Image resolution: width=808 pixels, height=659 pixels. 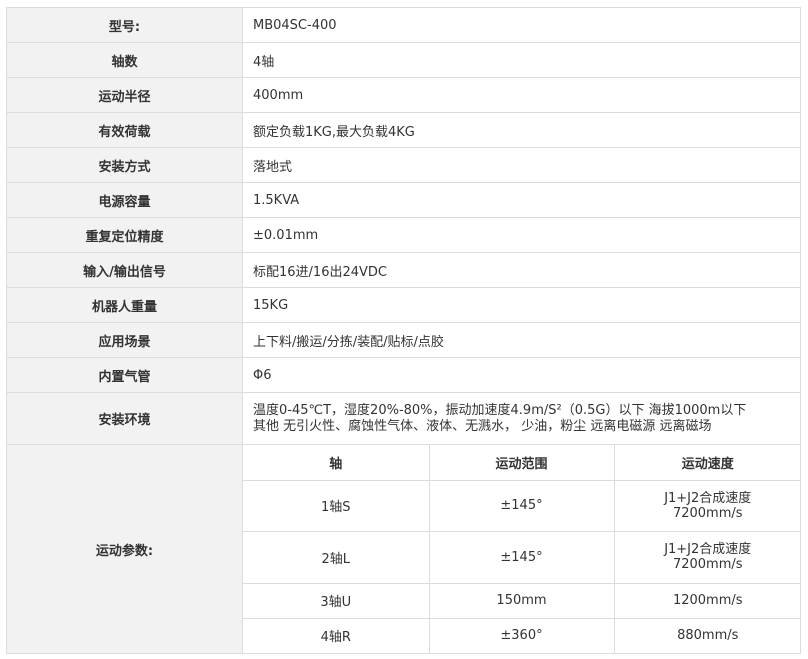 I want to click on value-axes: 4轴, so click(x=521, y=60).